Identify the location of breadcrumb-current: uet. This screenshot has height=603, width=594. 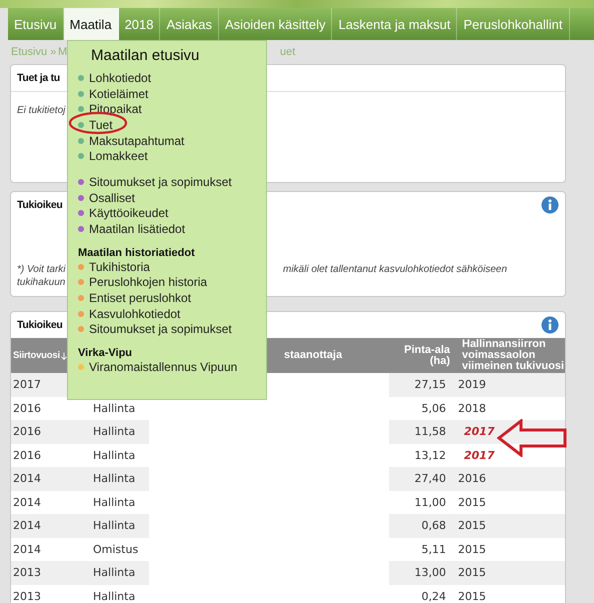
(288, 52).